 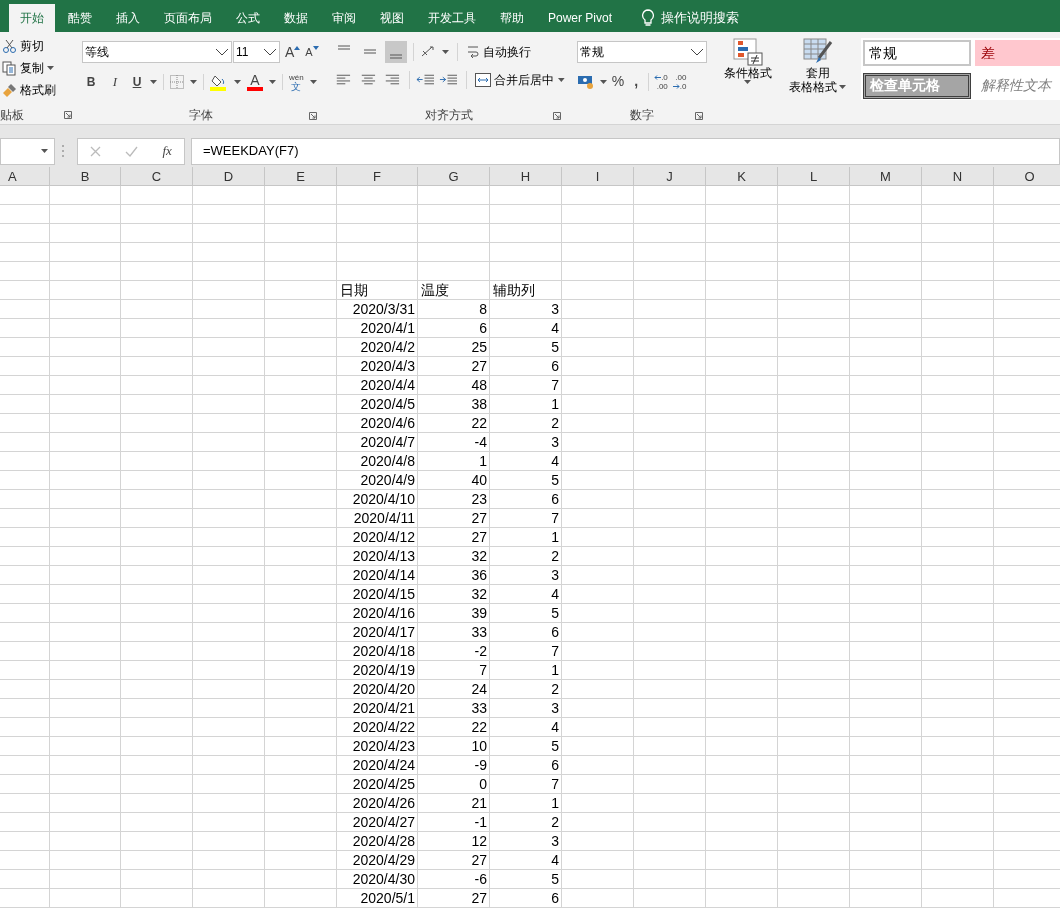 What do you see at coordinates (312, 52) in the screenshot?
I see `shrink-font-button: A` at bounding box center [312, 52].